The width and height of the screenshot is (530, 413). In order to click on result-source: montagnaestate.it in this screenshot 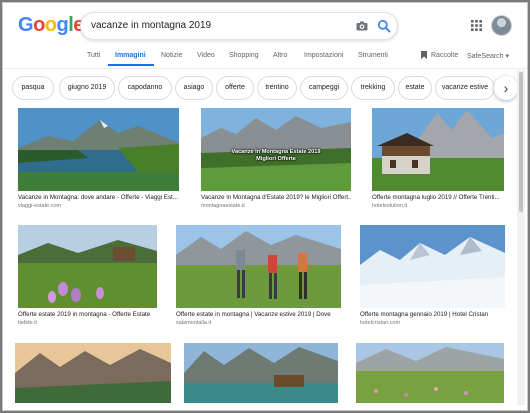, I will do `click(223, 206)`.